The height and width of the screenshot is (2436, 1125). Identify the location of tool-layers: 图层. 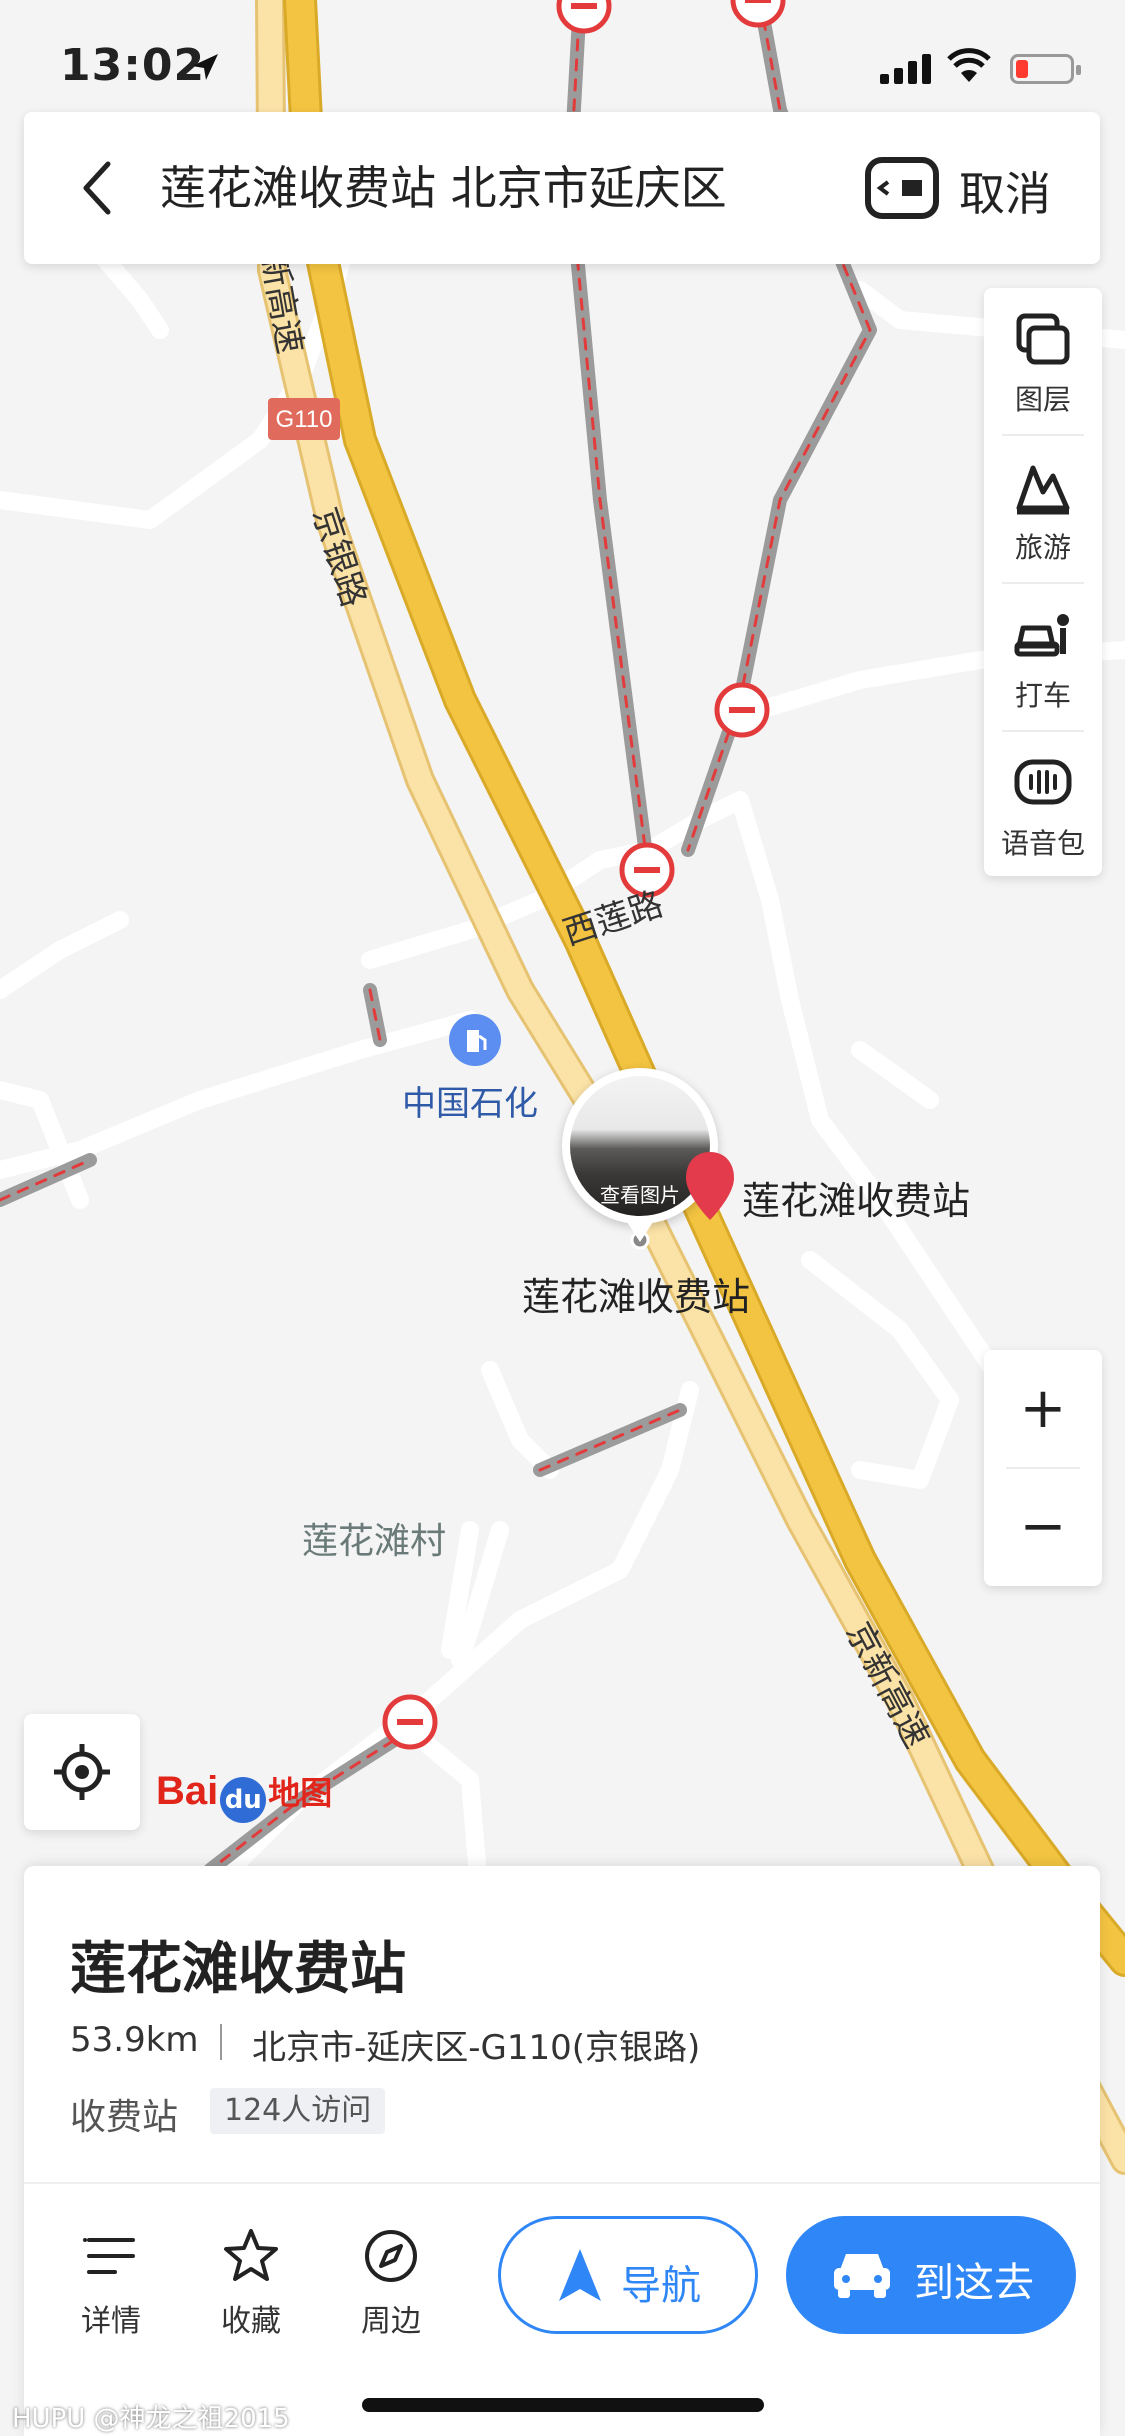
(1043, 361).